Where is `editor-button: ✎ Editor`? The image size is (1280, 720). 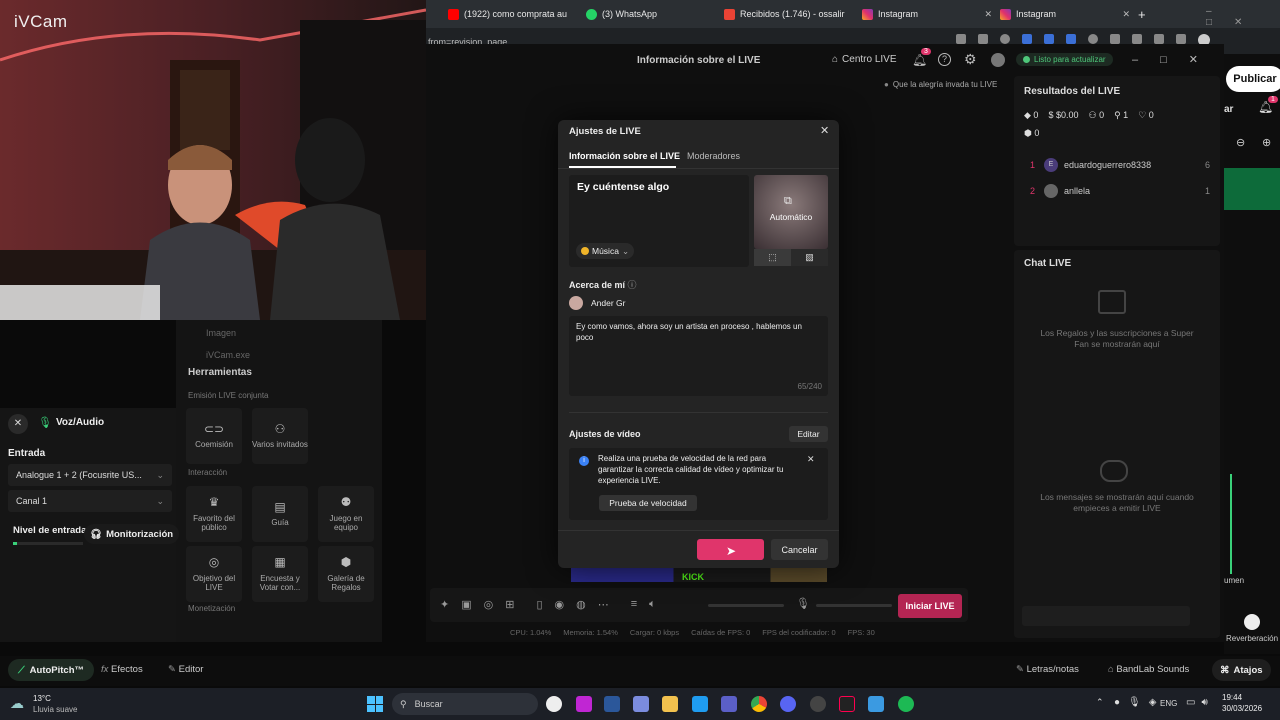
editor-button: ✎ Editor is located at coordinates (185, 669).